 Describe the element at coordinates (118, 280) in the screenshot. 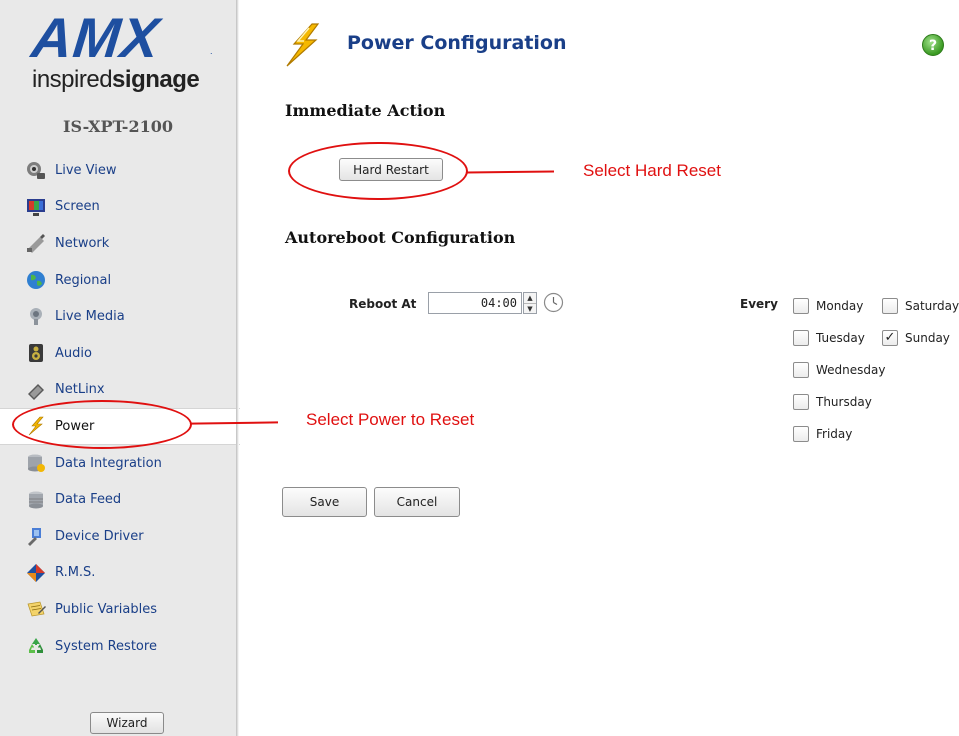

I see `sidebar-item-regional: Regional` at that location.